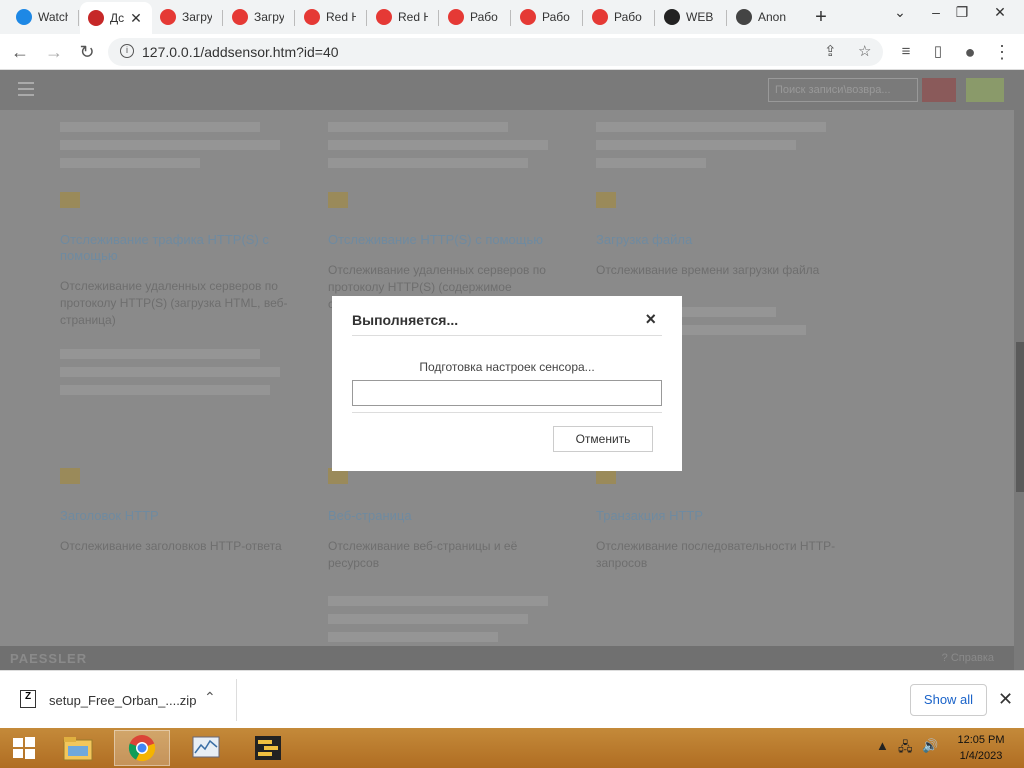  Describe the element at coordinates (127, 51) in the screenshot. I see `site-info-icon: i` at that location.